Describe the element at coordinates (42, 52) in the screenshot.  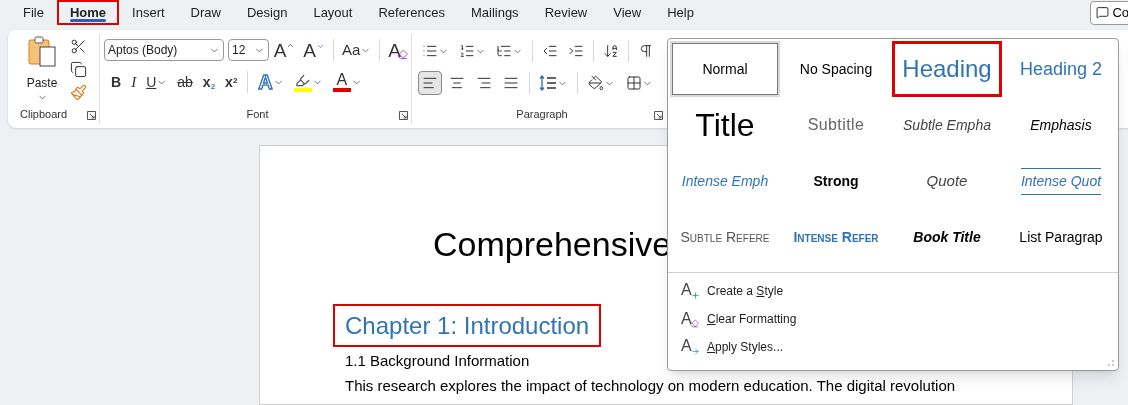
I see `clipboard-icon` at that location.